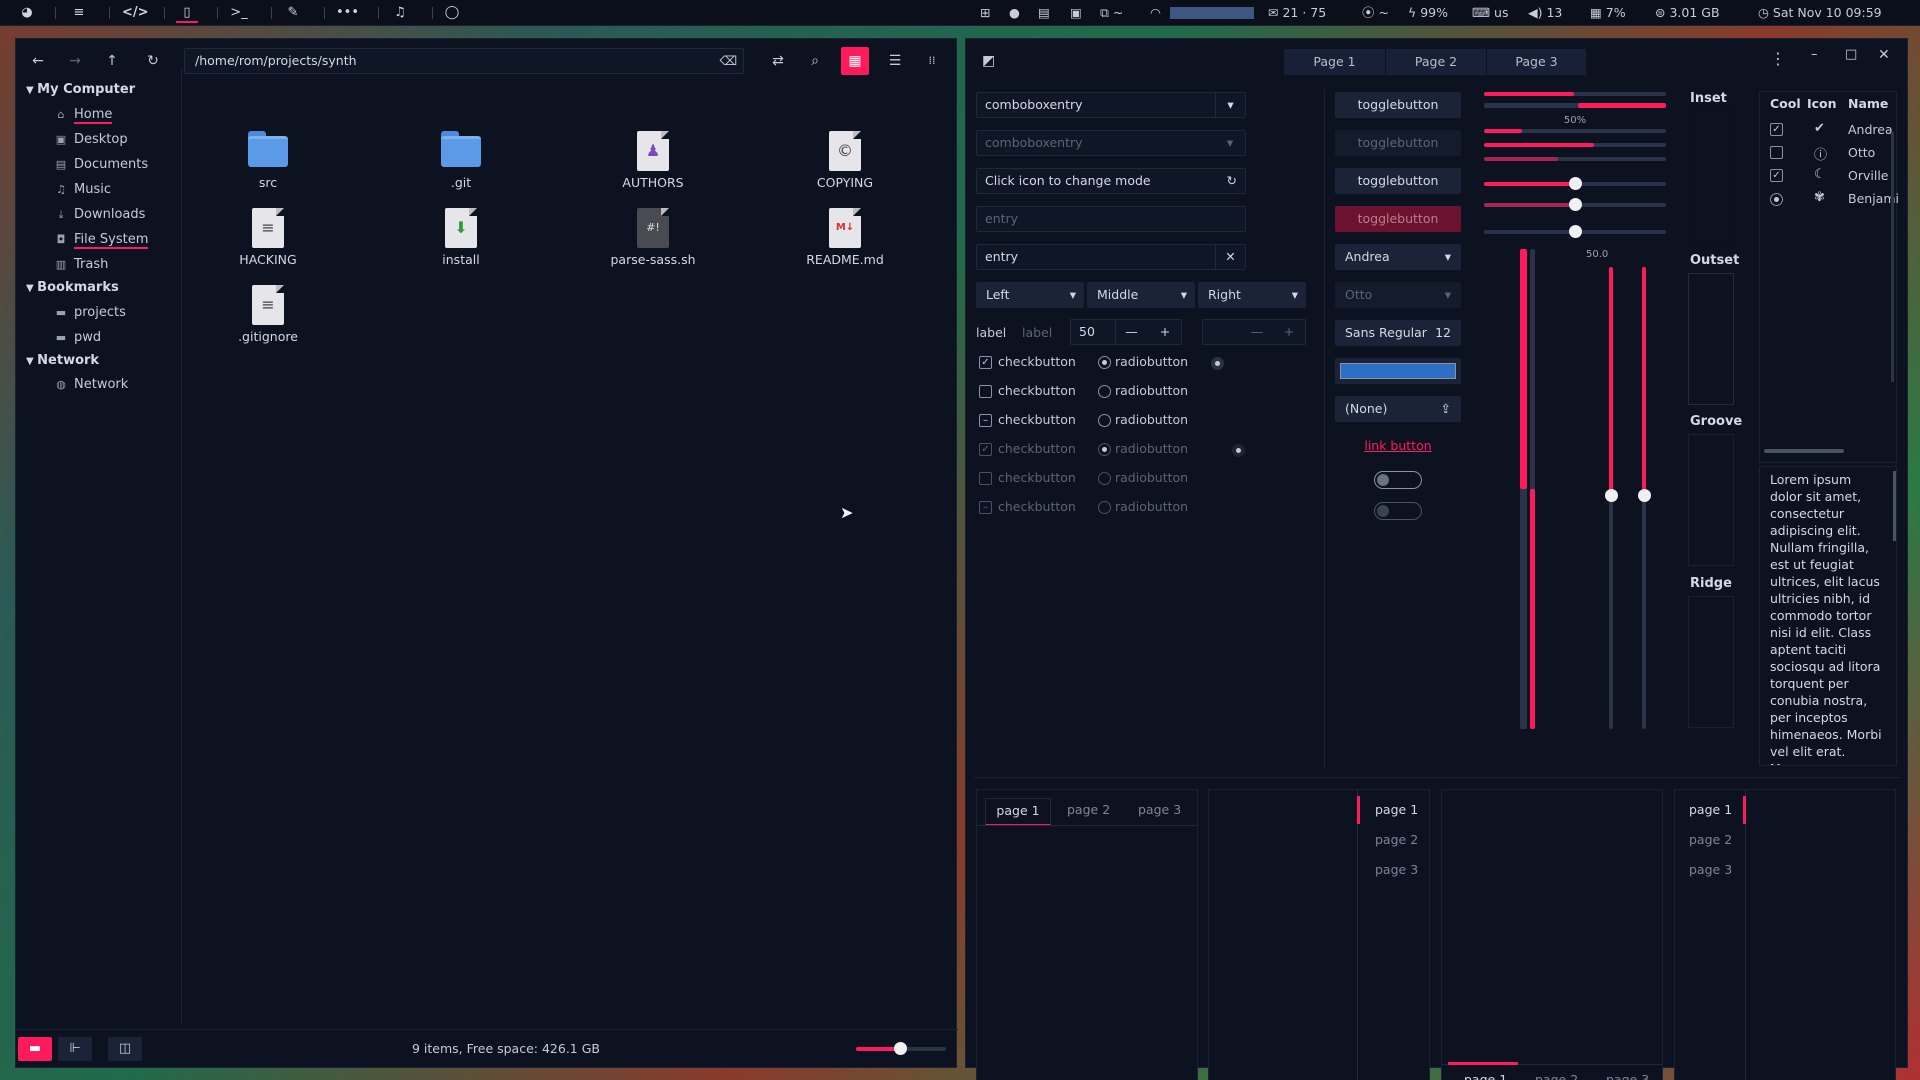 Image resolution: width=1920 pixels, height=1080 pixels. Describe the element at coordinates (81, 265) in the screenshot. I see `sidebar-item-trash: ▥ Trash` at that location.